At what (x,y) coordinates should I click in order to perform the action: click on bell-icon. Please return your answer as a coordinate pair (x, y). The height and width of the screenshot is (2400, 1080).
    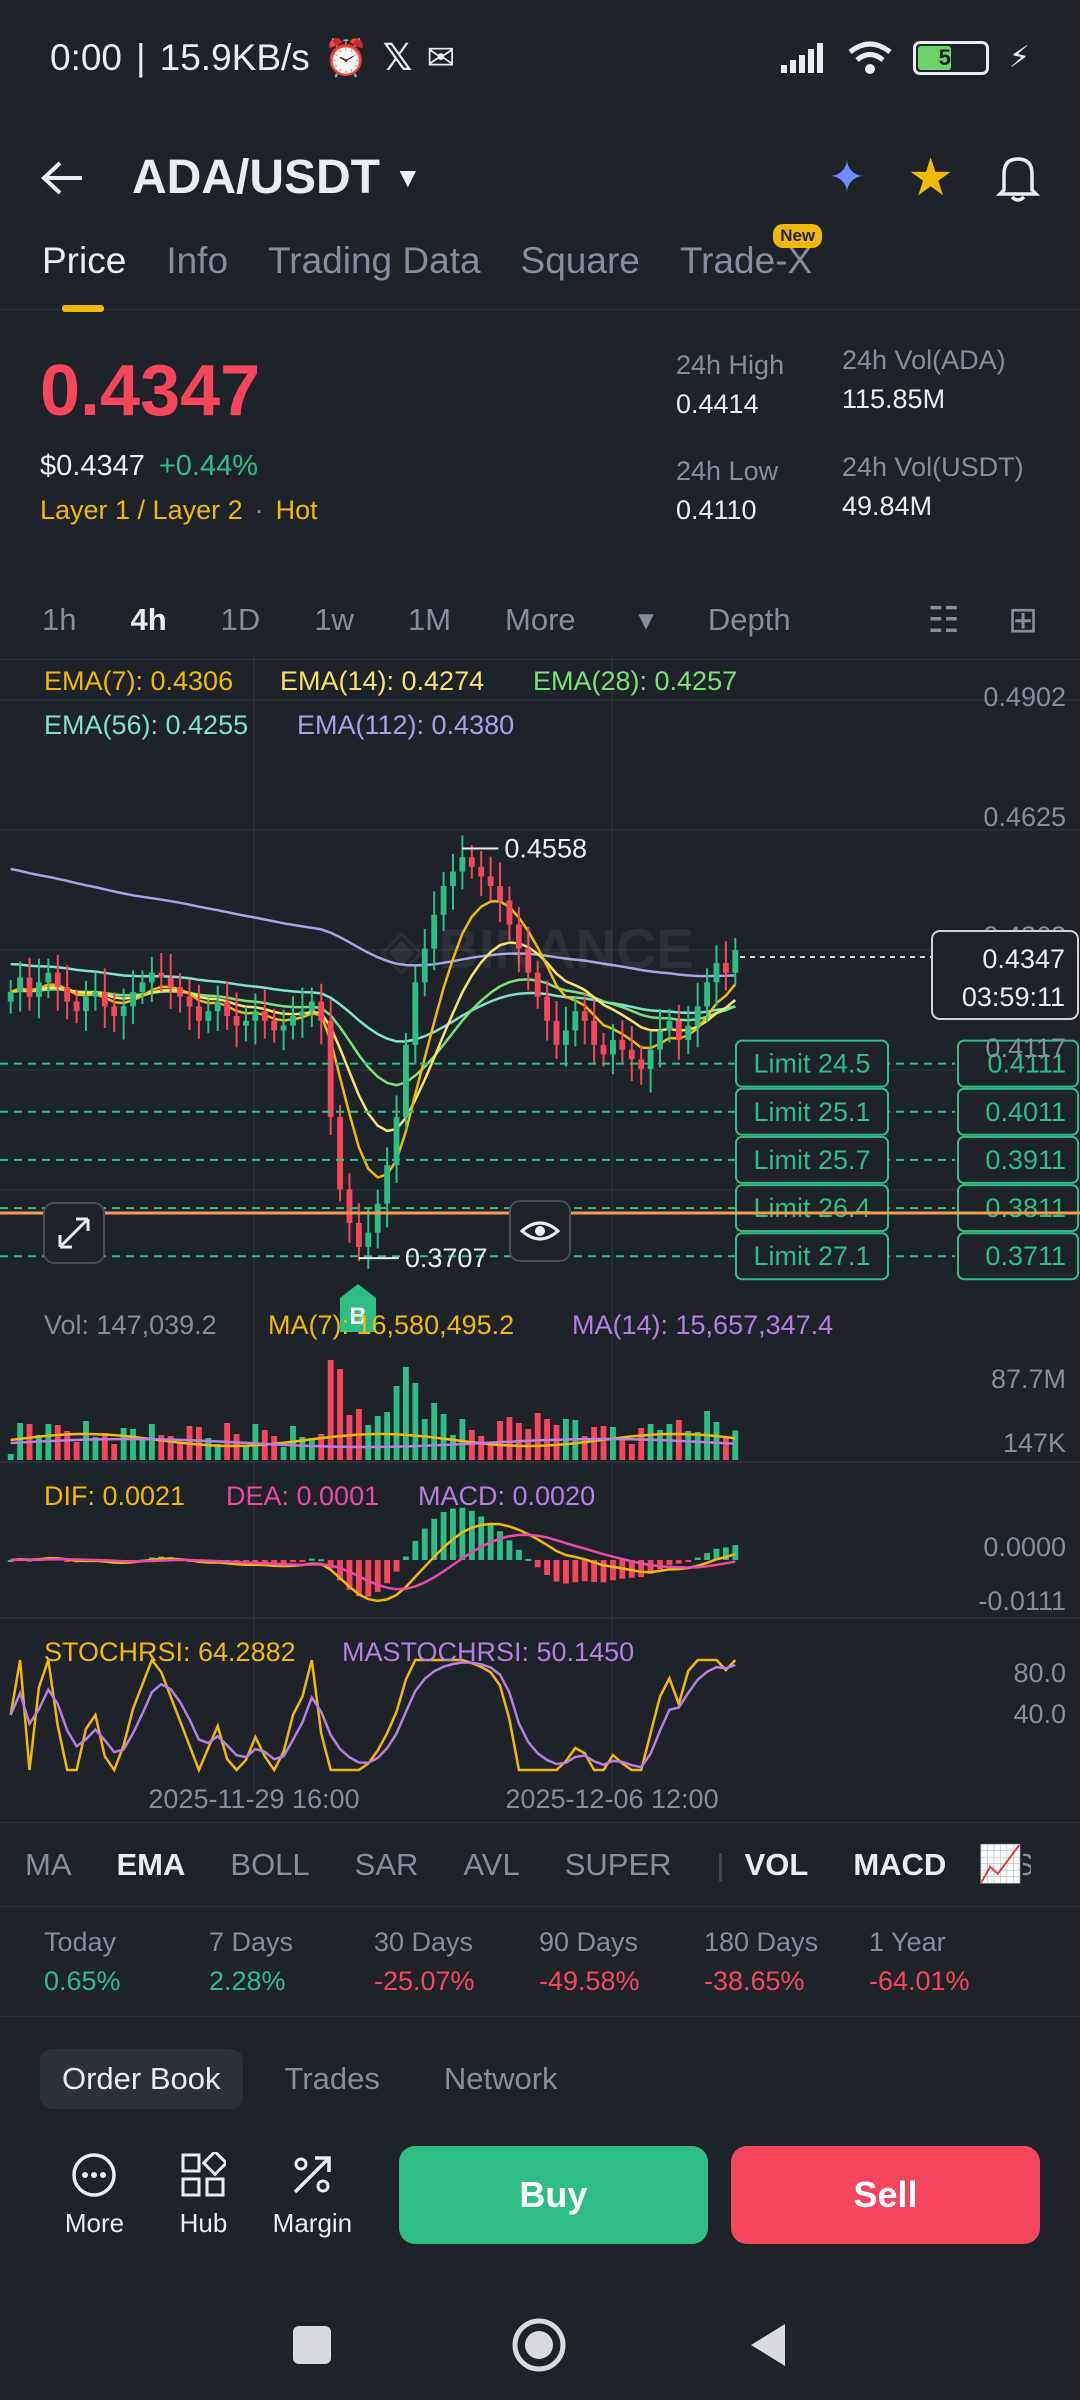
    Looking at the image, I should click on (1018, 178).